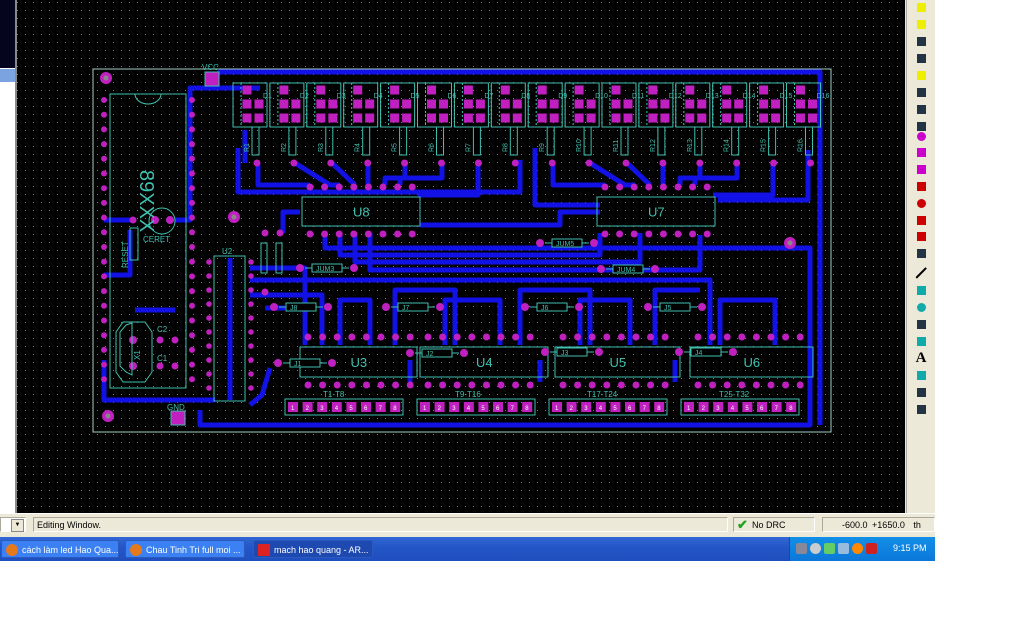  I want to click on overview-window, so click(7, 34).